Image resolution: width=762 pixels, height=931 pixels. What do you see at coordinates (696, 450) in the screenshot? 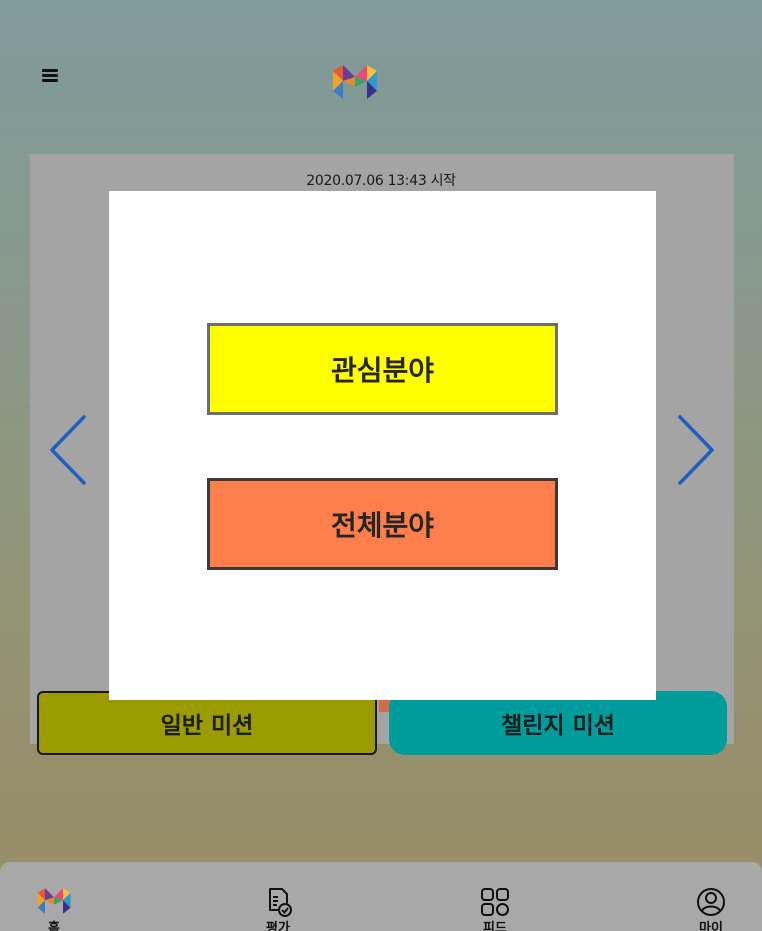
I see `chevron-right-icon` at bounding box center [696, 450].